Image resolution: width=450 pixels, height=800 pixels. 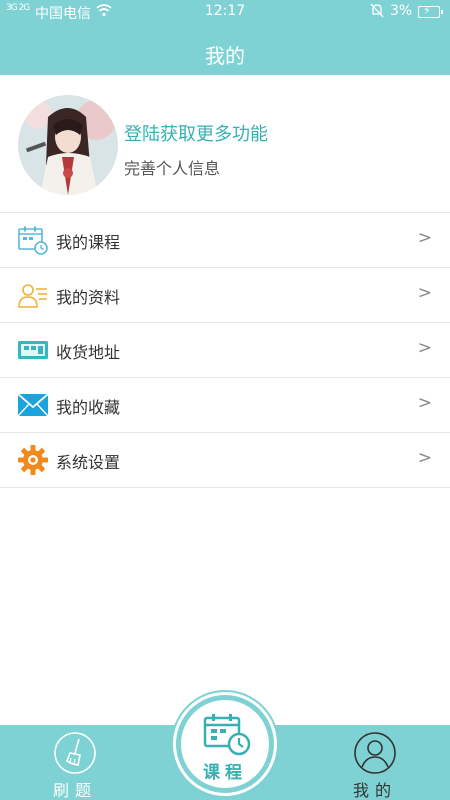 What do you see at coordinates (225, 37) in the screenshot?
I see `top-bar: 3G 2G 中国电信 12:17 3% ⚡ 我的` at bounding box center [225, 37].